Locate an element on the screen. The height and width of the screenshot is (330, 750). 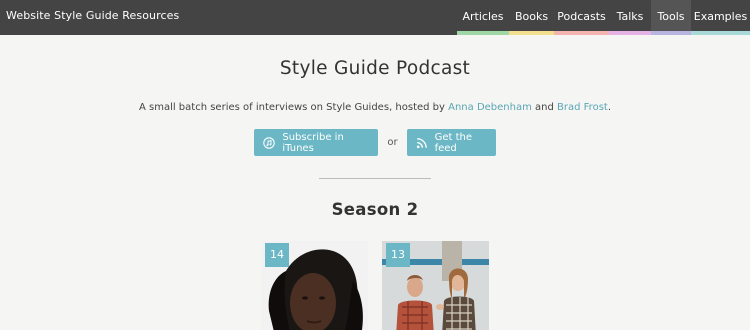
nav-item-articles: Articles is located at coordinates (483, 17).